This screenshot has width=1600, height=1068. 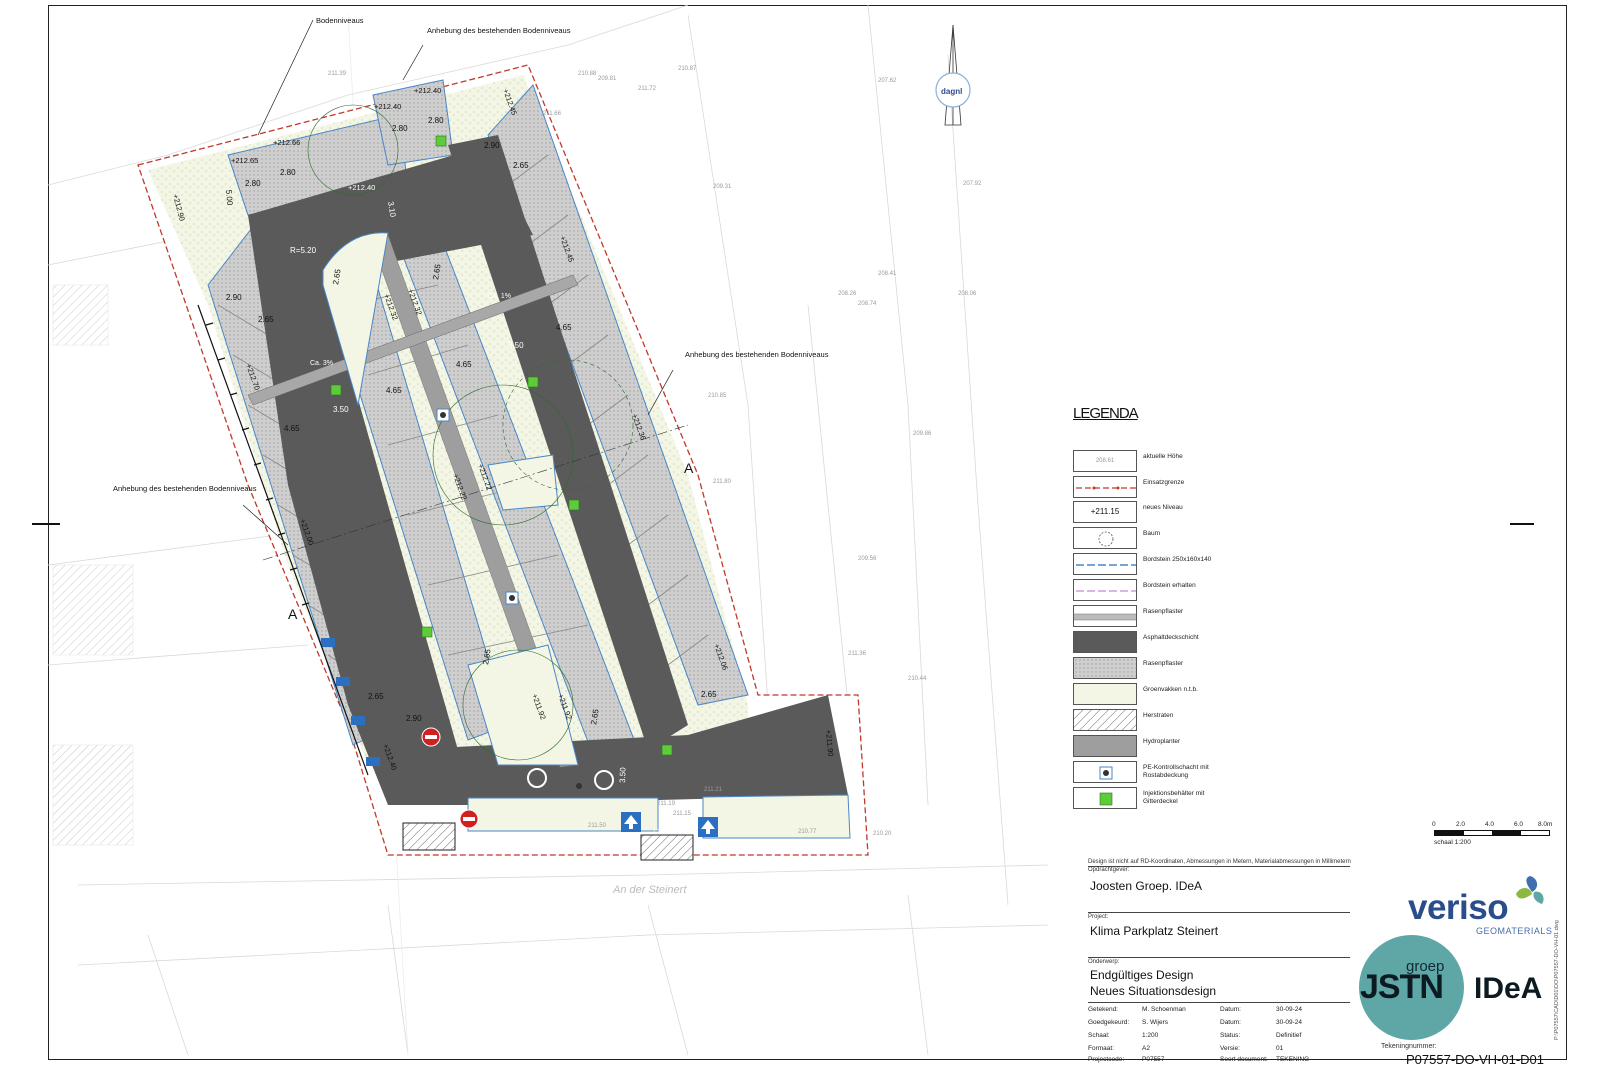 I want to click on spot-height: 210.44, so click(x=917, y=679).